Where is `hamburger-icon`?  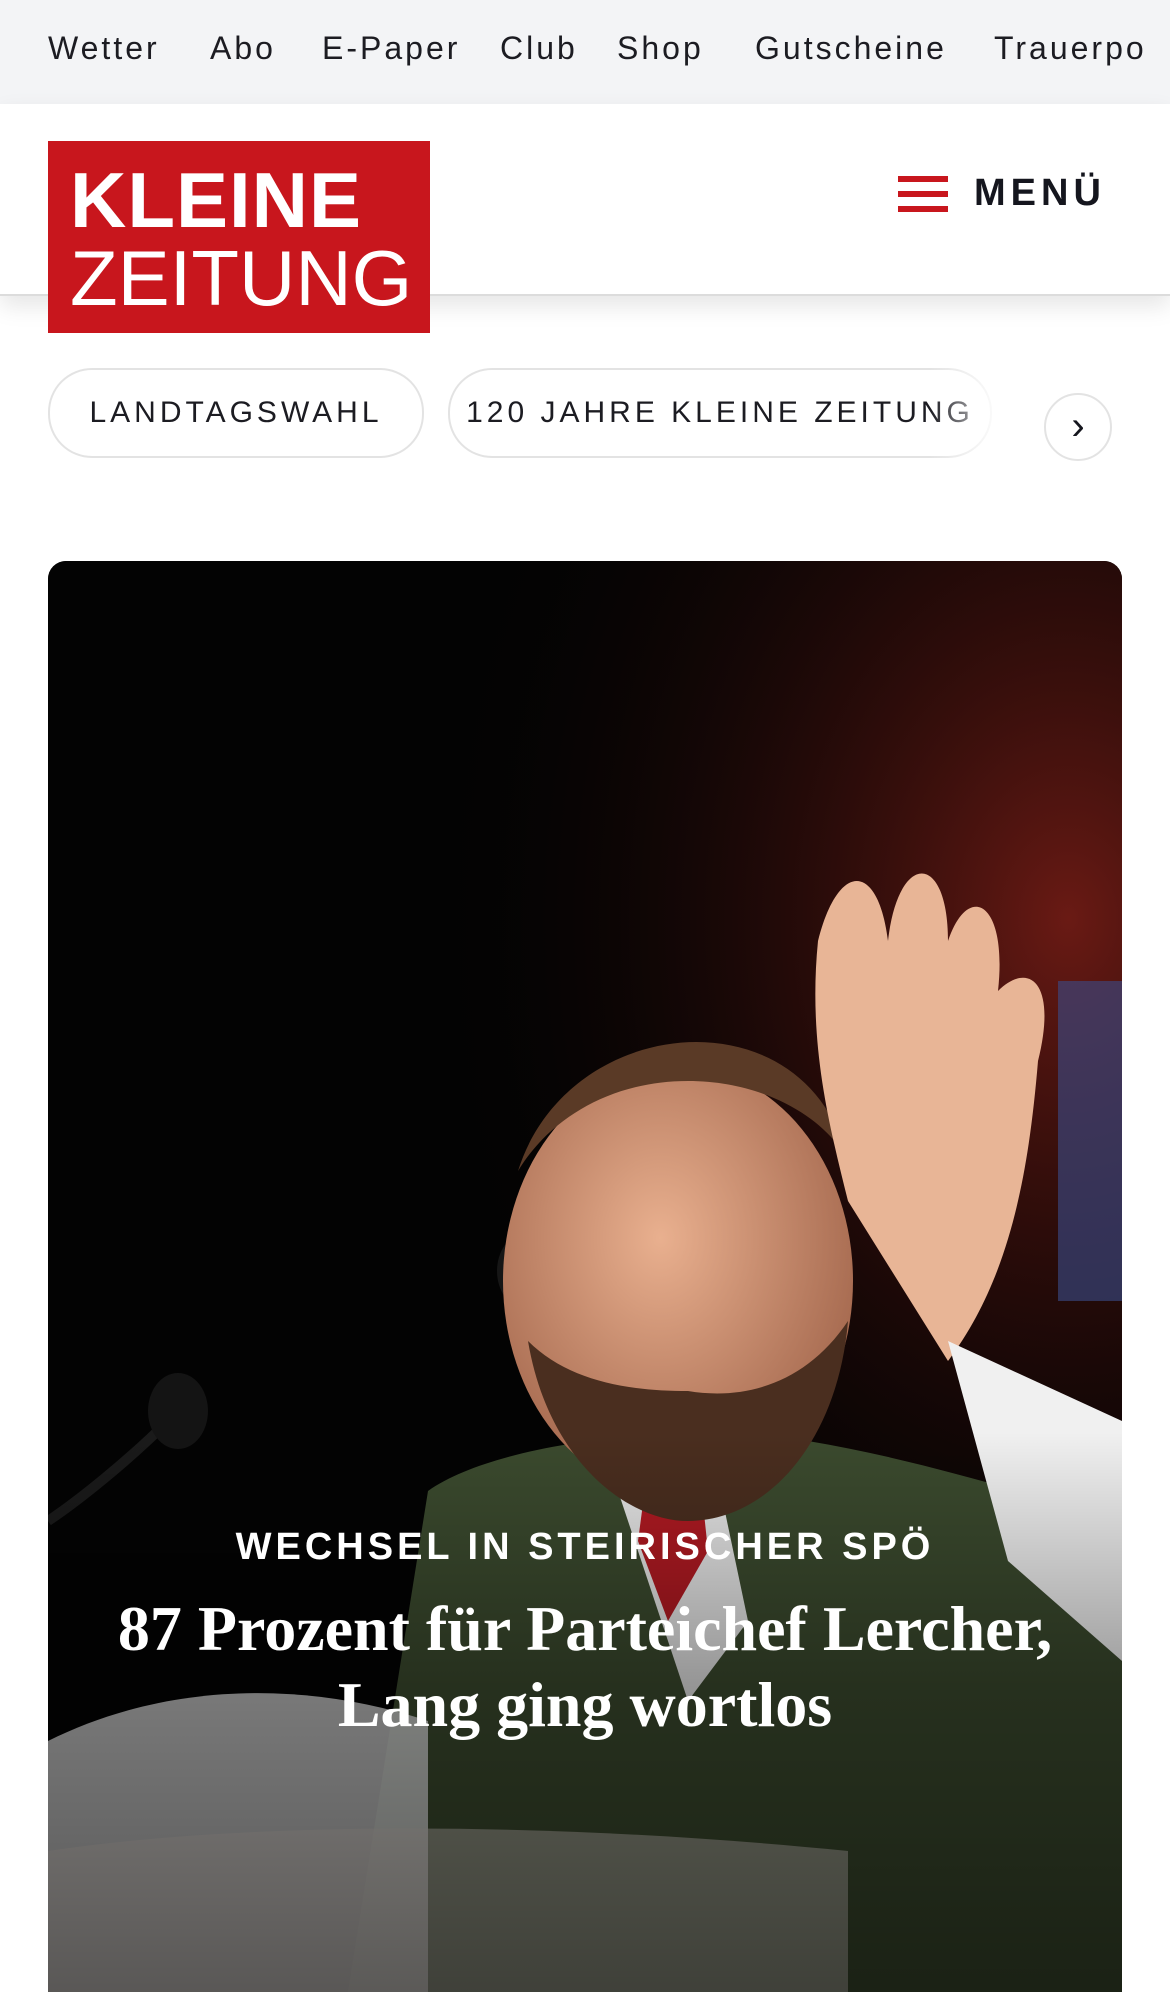 hamburger-icon is located at coordinates (923, 196).